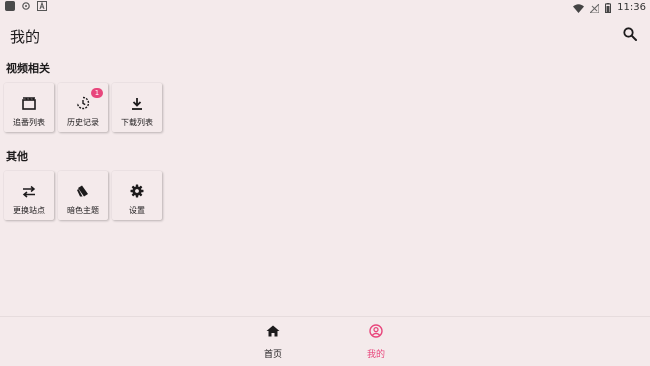 This screenshot has width=650, height=366. What do you see at coordinates (579, 8) in the screenshot?
I see `wifi-icon` at bounding box center [579, 8].